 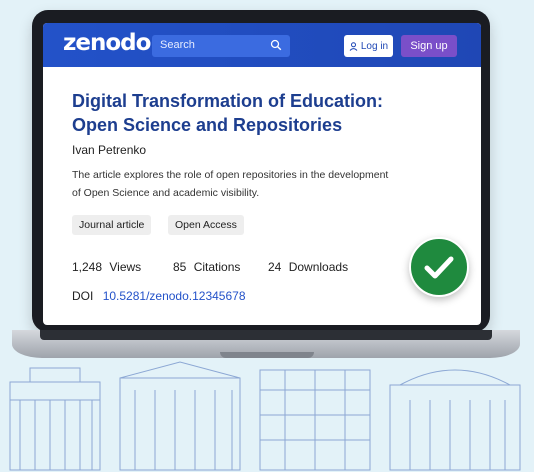 I want to click on citations-stat: 85 Citations, so click(x=208, y=267).